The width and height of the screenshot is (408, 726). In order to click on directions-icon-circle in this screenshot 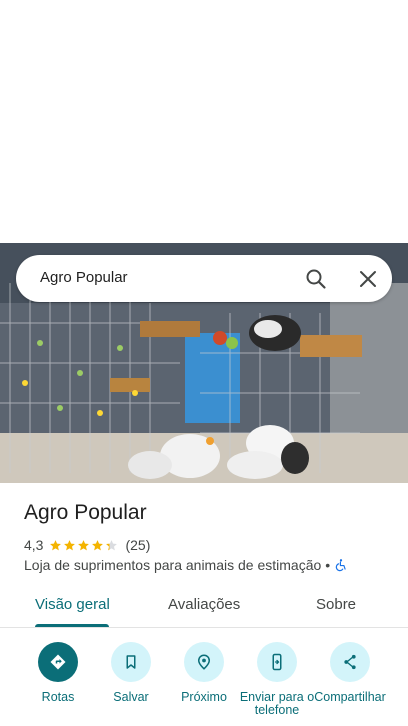, I will do `click(58, 662)`.